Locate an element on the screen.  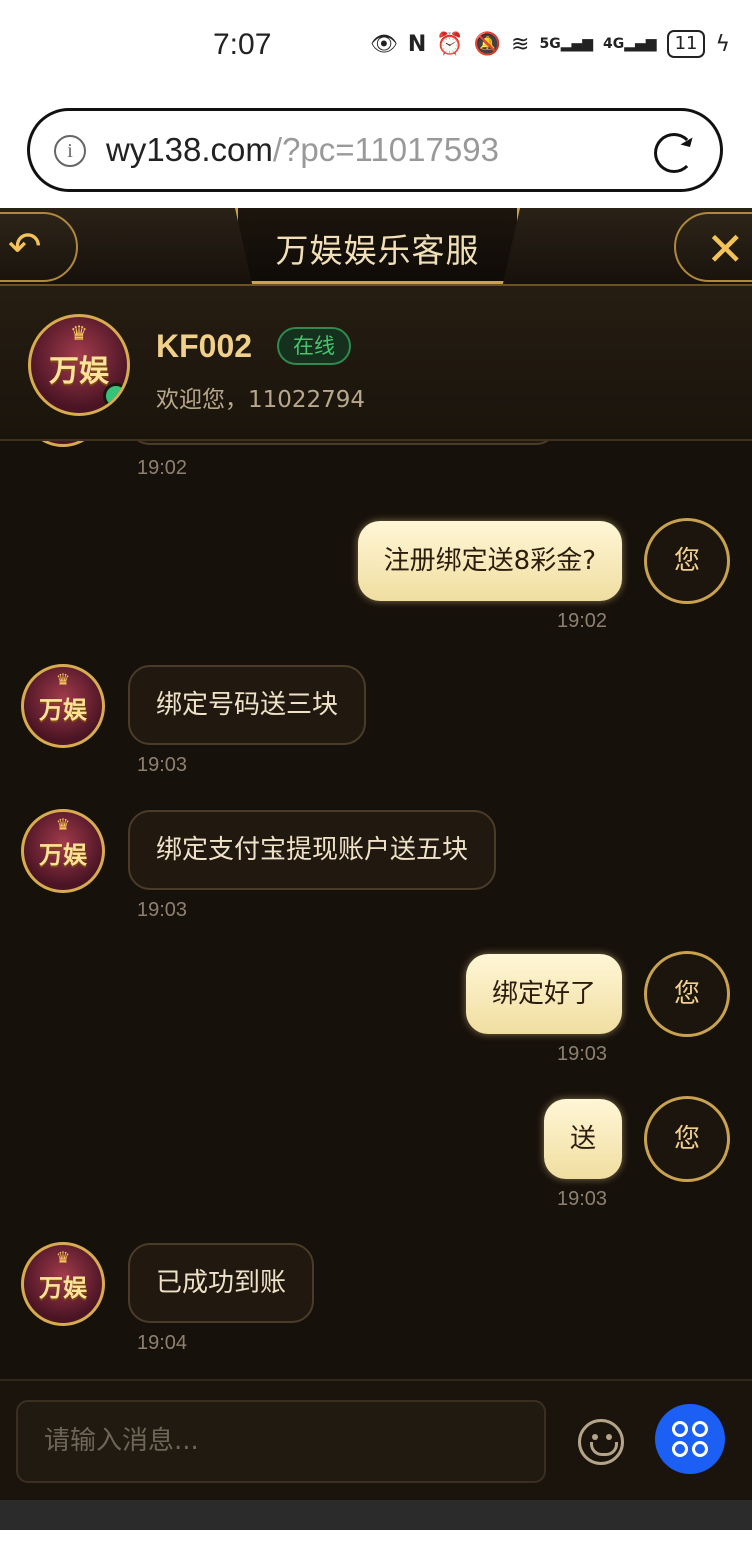
eye-icon: 👁 is located at coordinates (383, 44).